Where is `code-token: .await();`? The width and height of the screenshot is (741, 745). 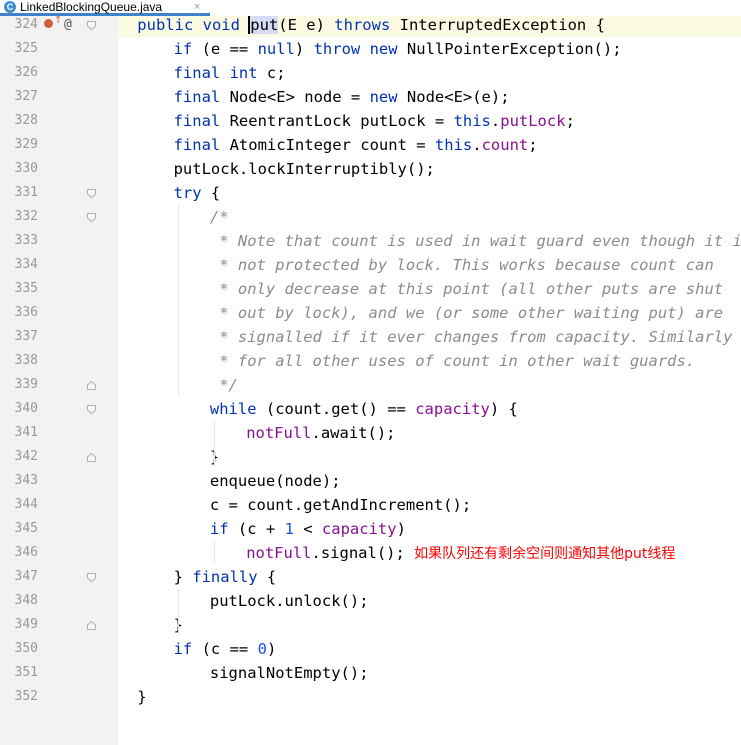 code-token: .await(); is located at coordinates (353, 433).